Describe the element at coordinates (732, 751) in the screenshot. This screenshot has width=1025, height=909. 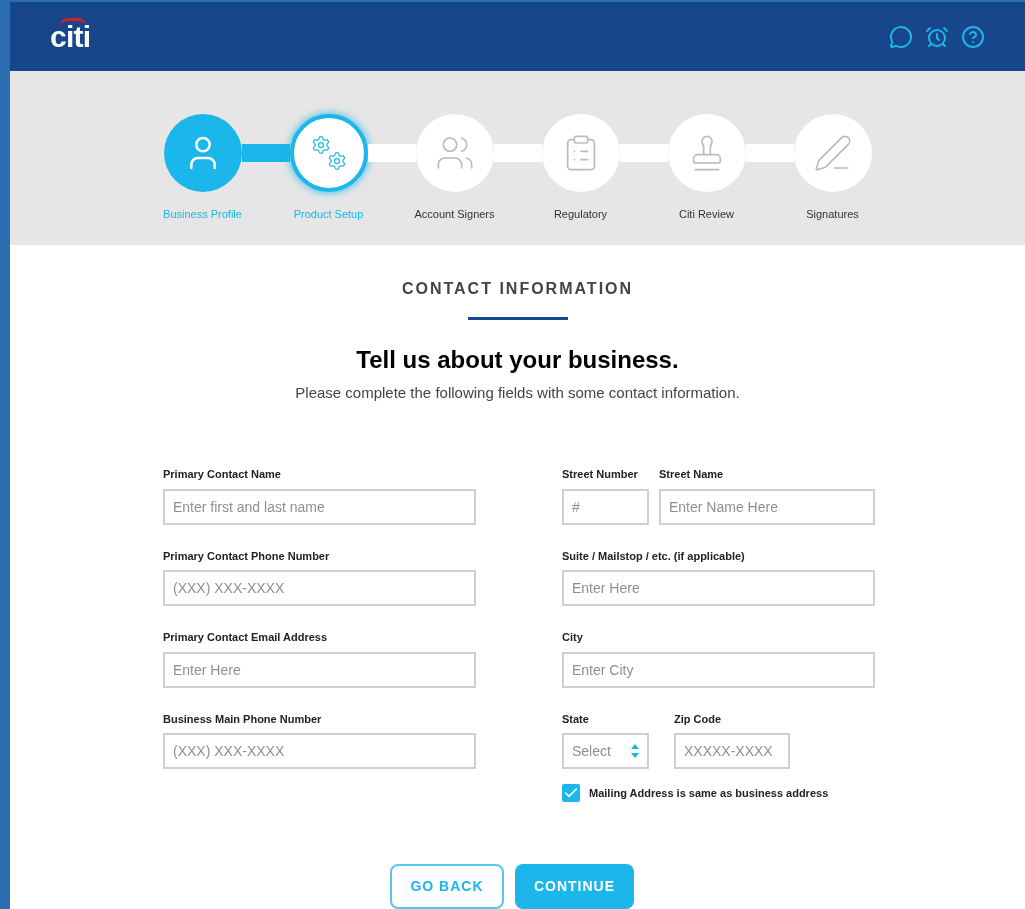
I see `input-field: XXXXX-XXXX` at that location.